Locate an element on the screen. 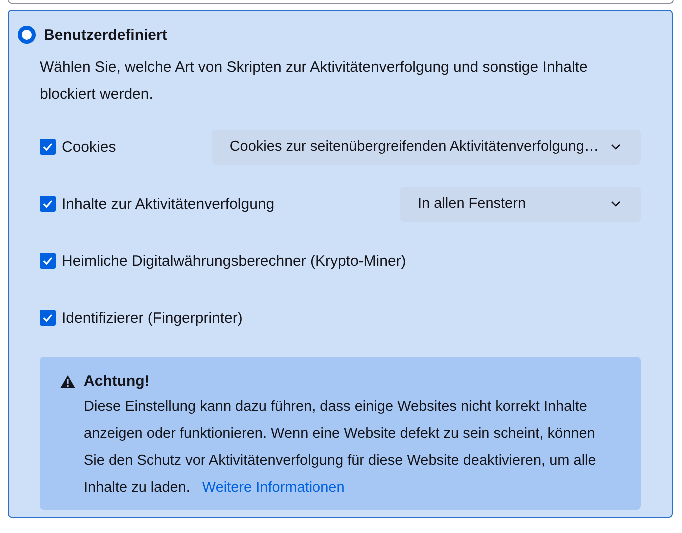  checkbox-label: Identifizierer (Fingerprinter) is located at coordinates (152, 318).